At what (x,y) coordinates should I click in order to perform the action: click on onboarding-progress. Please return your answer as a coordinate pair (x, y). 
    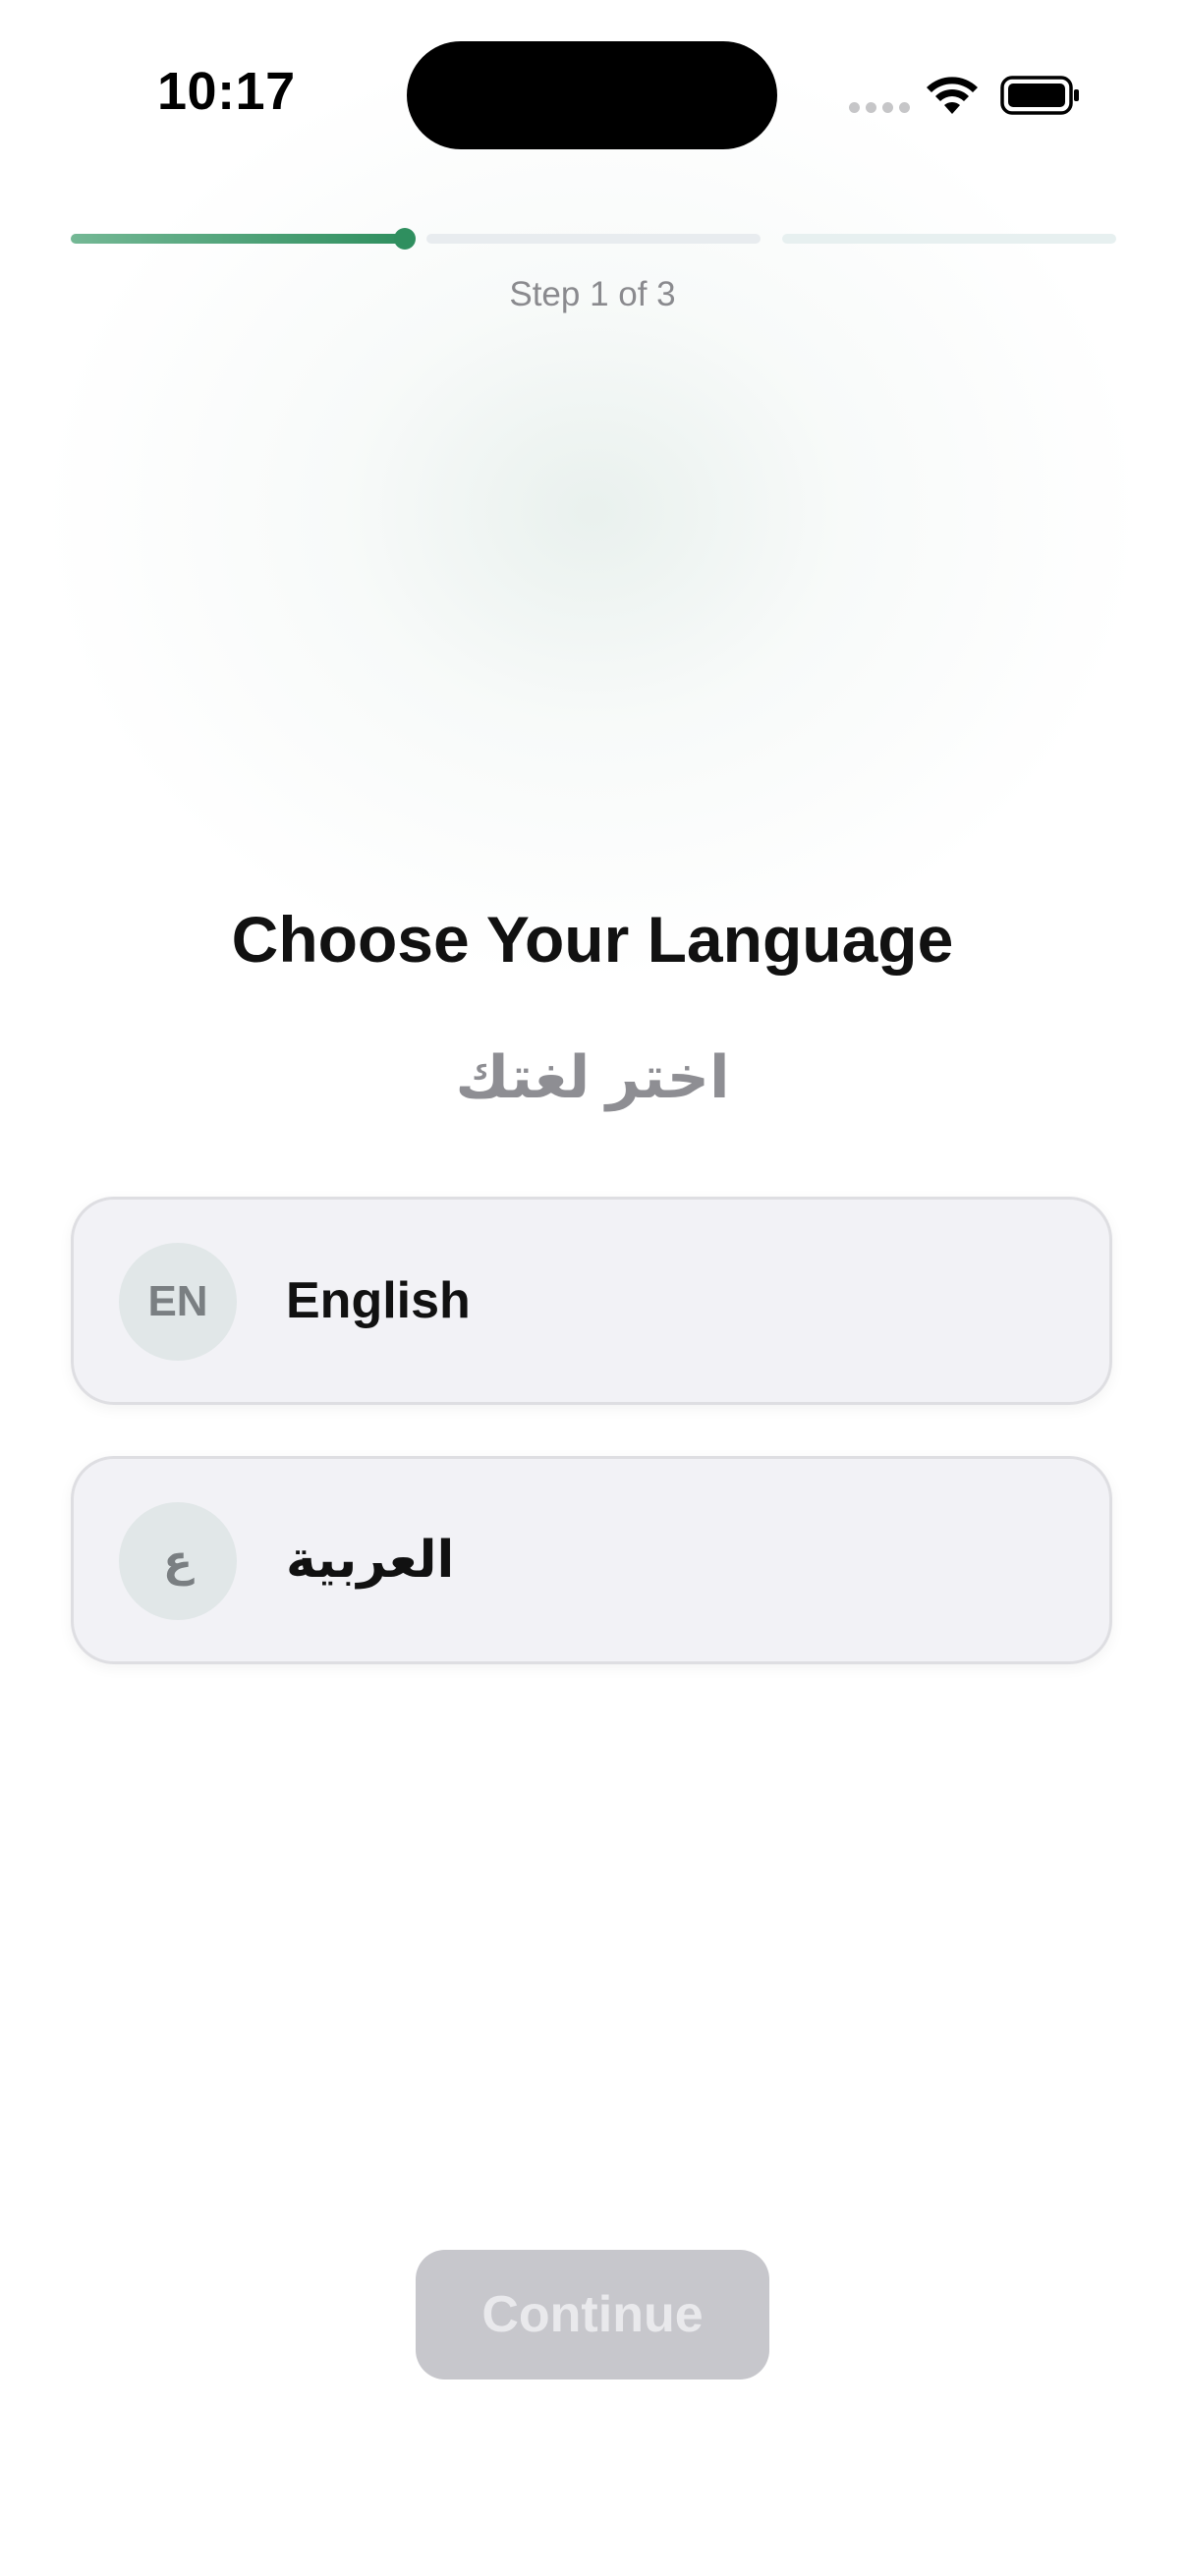
    Looking at the image, I should click on (594, 239).